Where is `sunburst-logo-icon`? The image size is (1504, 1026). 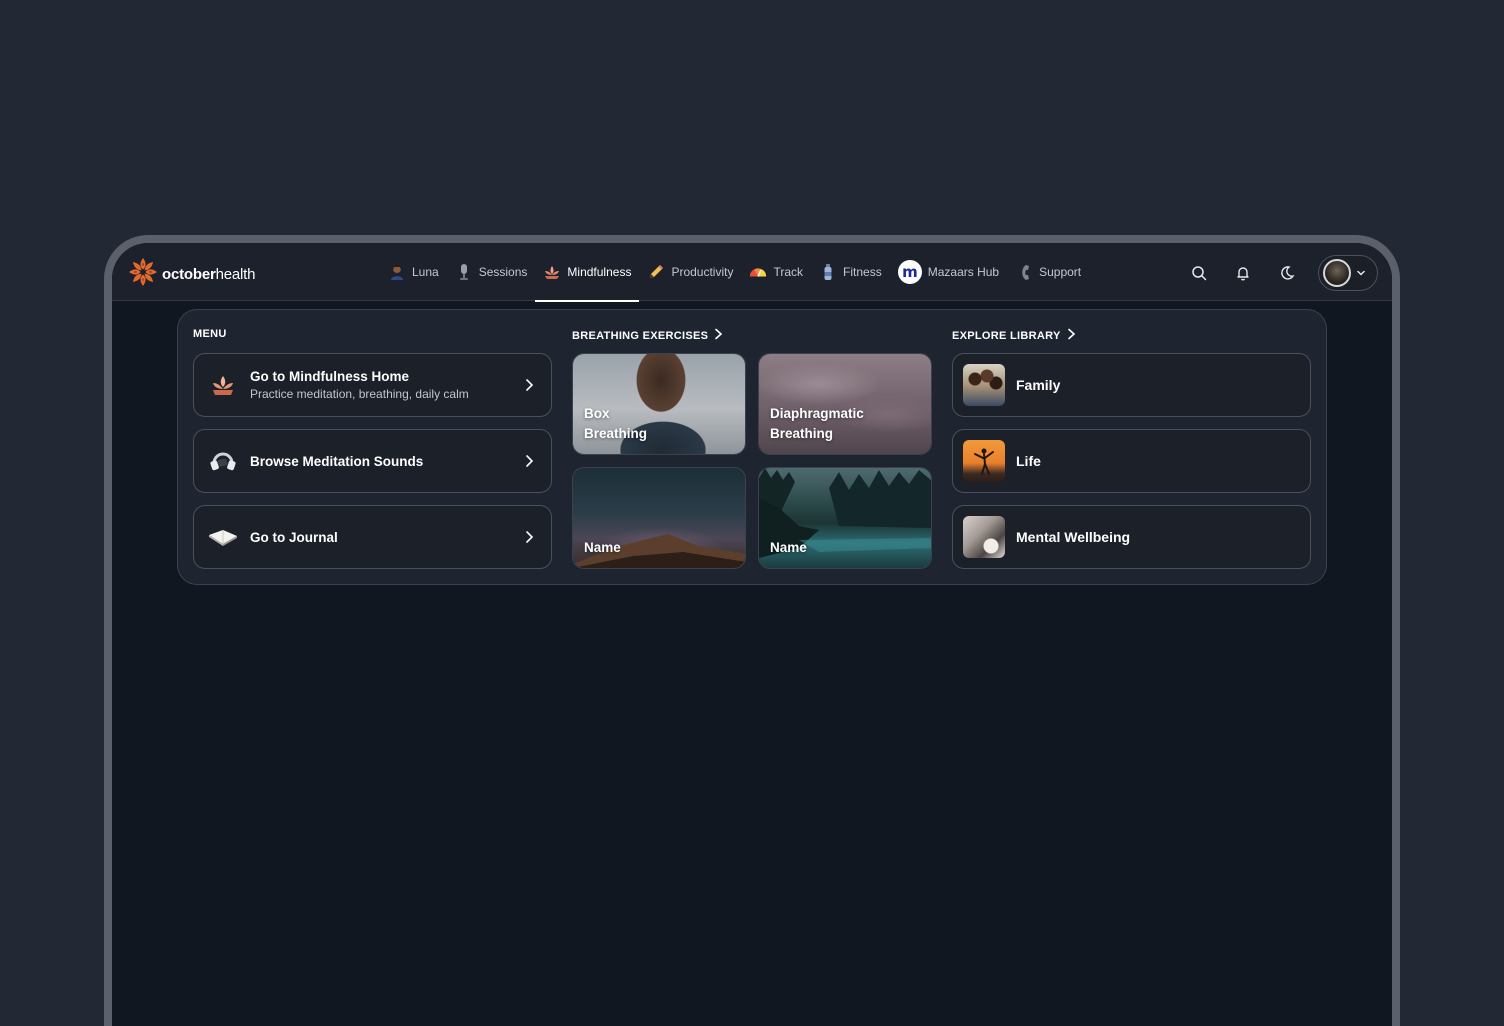 sunburst-logo-icon is located at coordinates (143, 274).